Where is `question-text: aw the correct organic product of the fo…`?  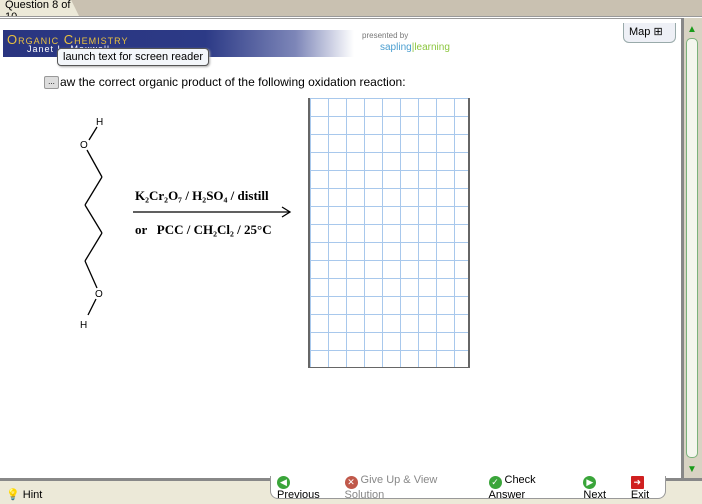 question-text: aw the correct organic product of the fo… is located at coordinates (233, 82).